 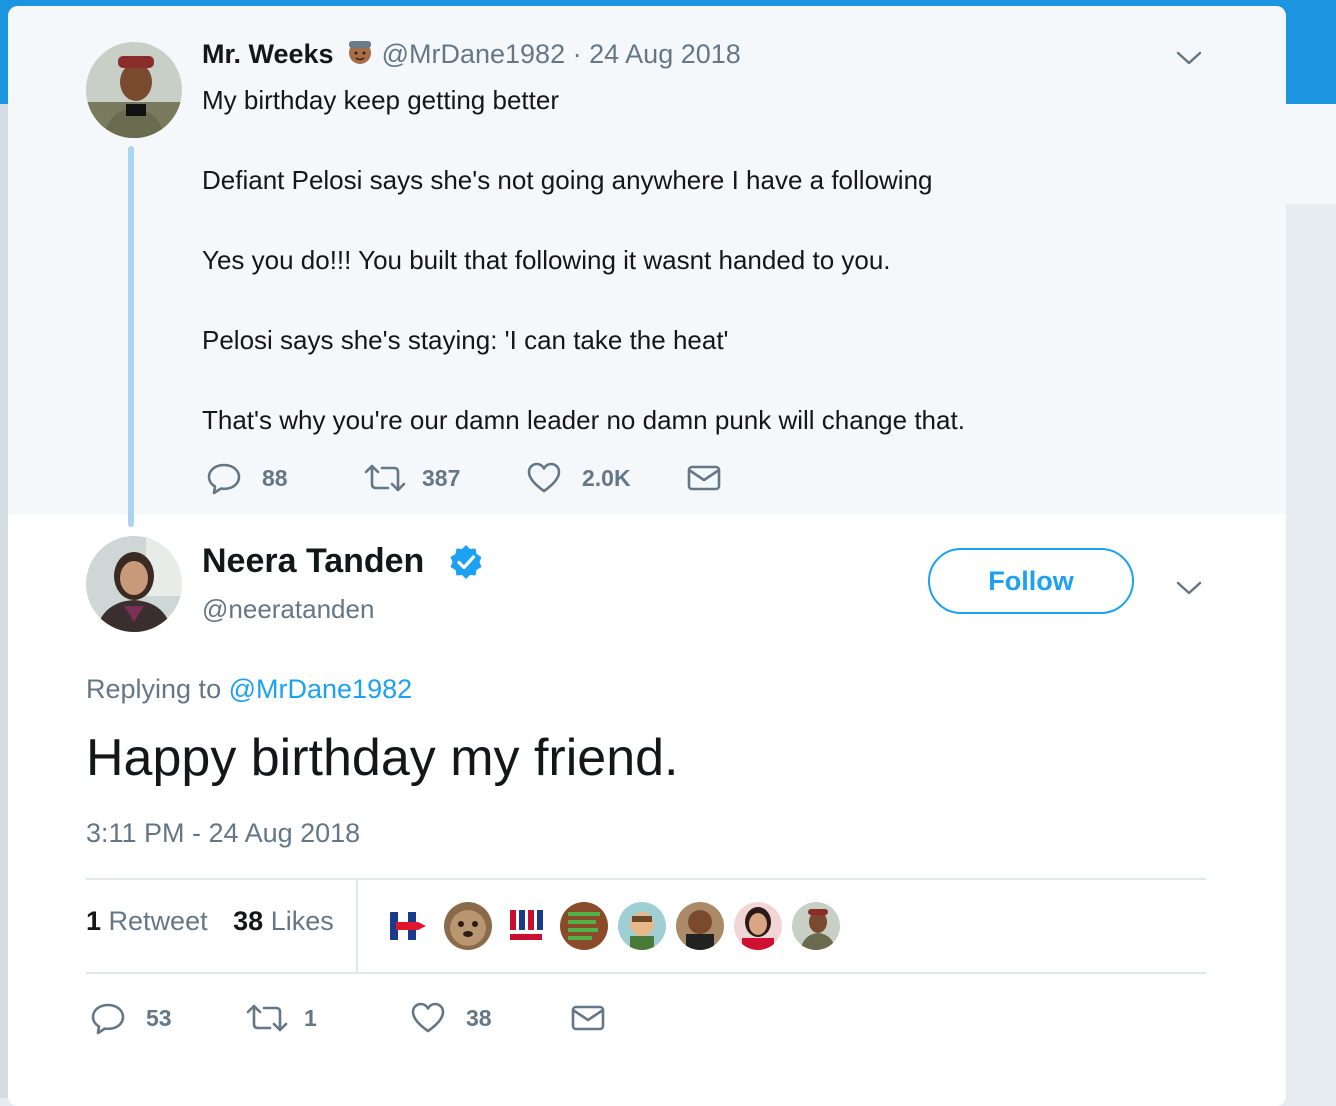 I want to click on parent-avatar, so click(x=134, y=90).